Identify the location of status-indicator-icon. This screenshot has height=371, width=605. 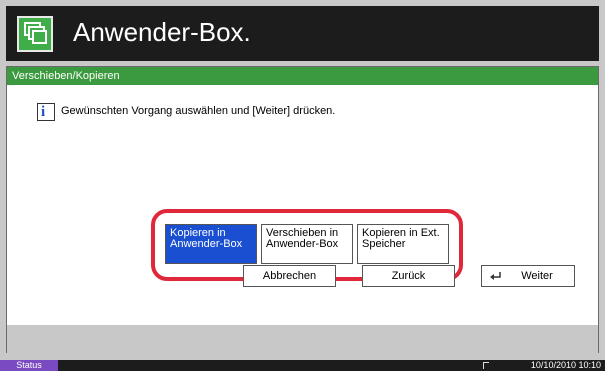
(486, 365).